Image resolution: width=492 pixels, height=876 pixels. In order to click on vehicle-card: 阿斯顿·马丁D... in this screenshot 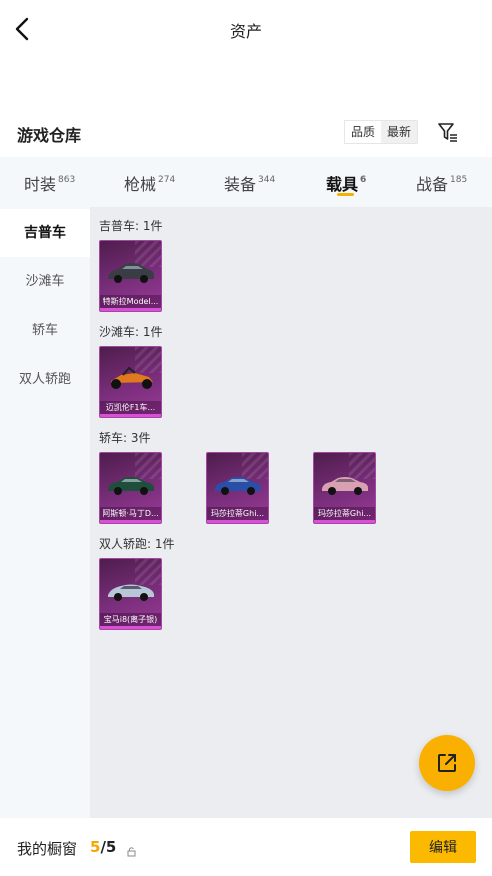, I will do `click(130, 488)`.